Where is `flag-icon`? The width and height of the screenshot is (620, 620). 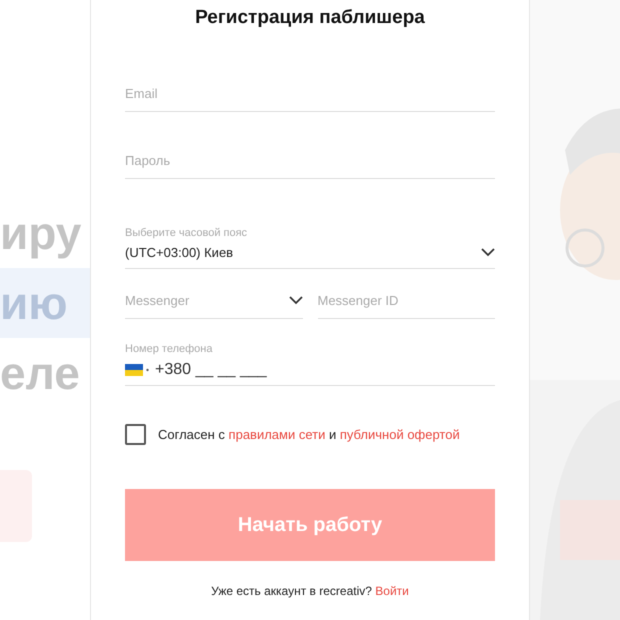
flag-icon is located at coordinates (137, 370).